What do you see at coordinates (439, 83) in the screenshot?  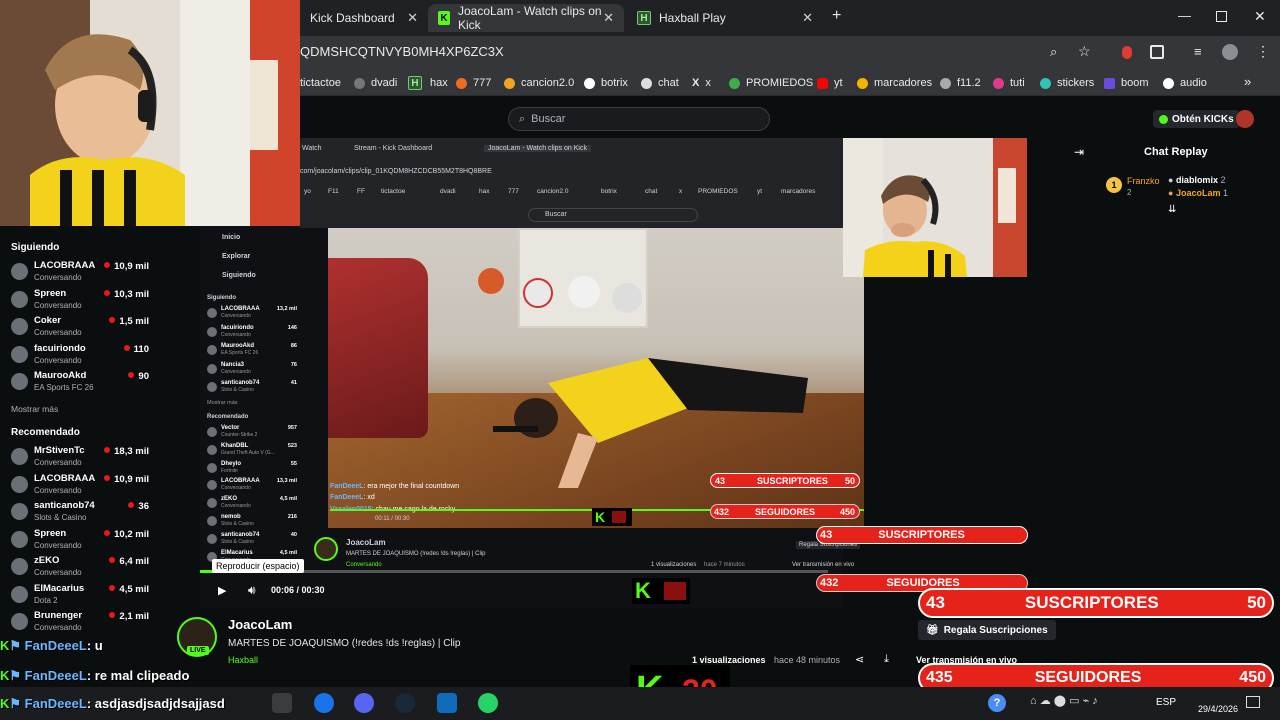 I see `bookmark-label: hax` at bounding box center [439, 83].